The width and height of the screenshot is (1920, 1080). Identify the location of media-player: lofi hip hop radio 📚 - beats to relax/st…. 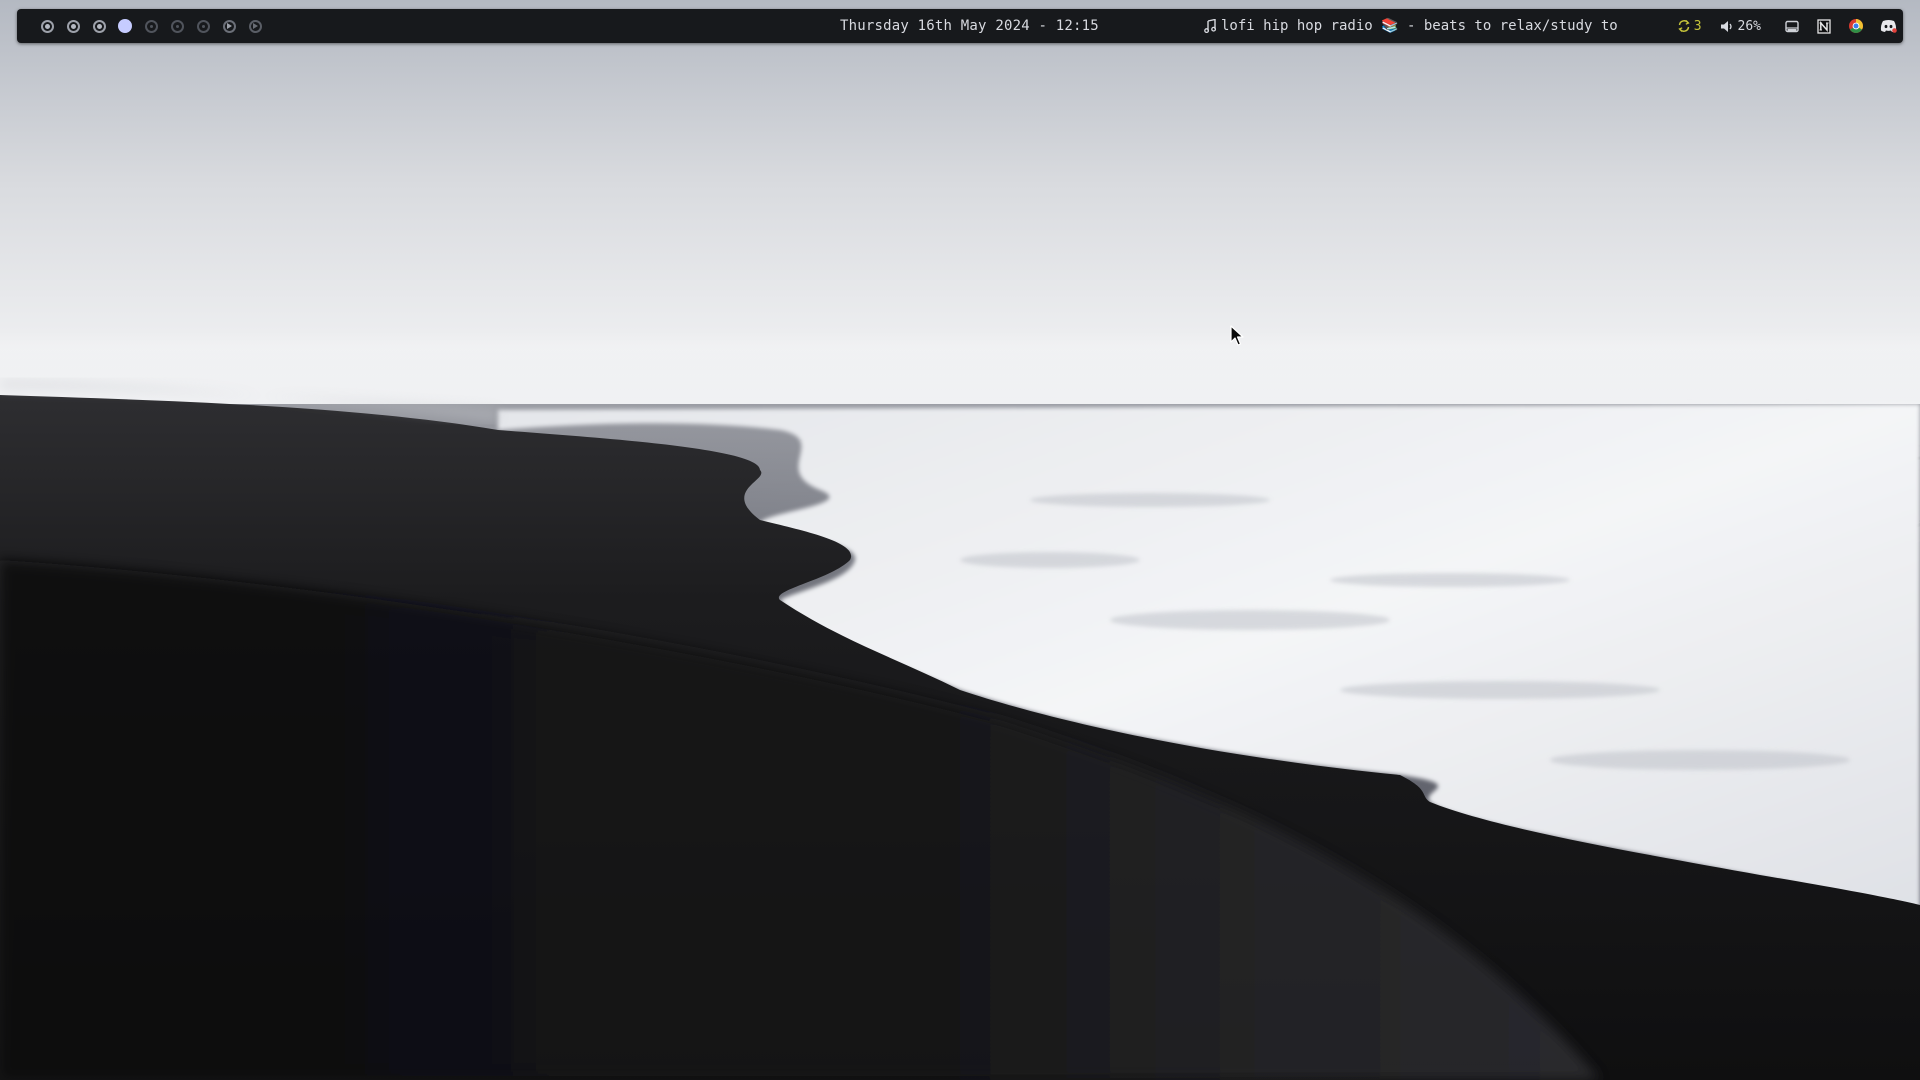
(1411, 26).